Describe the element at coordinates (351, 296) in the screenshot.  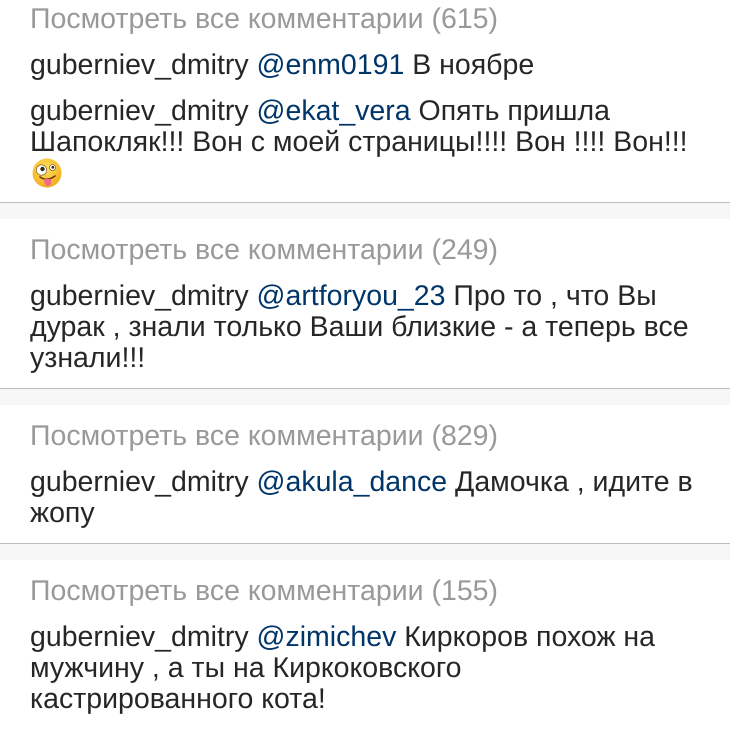
I see `mention-link: @artforyou_23` at that location.